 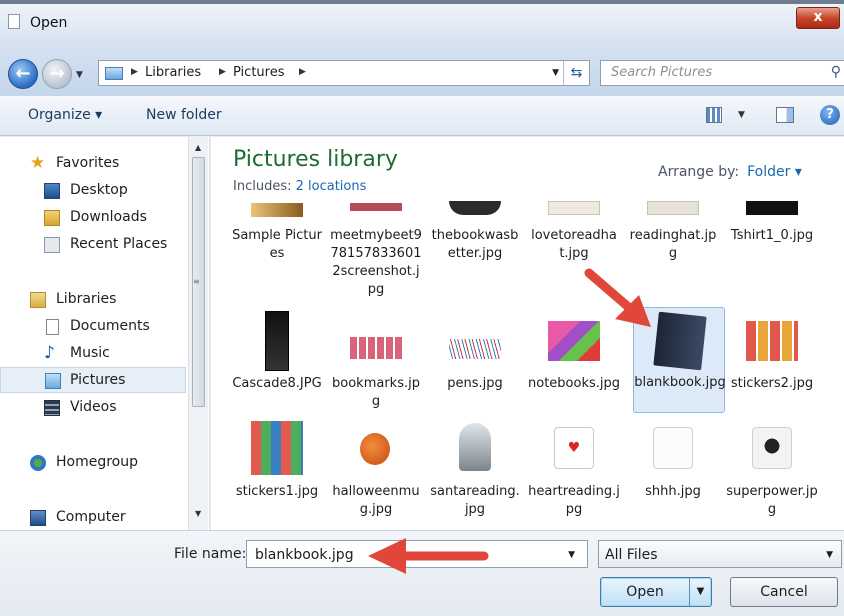 What do you see at coordinates (57, 74) in the screenshot?
I see `forward-button: →` at bounding box center [57, 74].